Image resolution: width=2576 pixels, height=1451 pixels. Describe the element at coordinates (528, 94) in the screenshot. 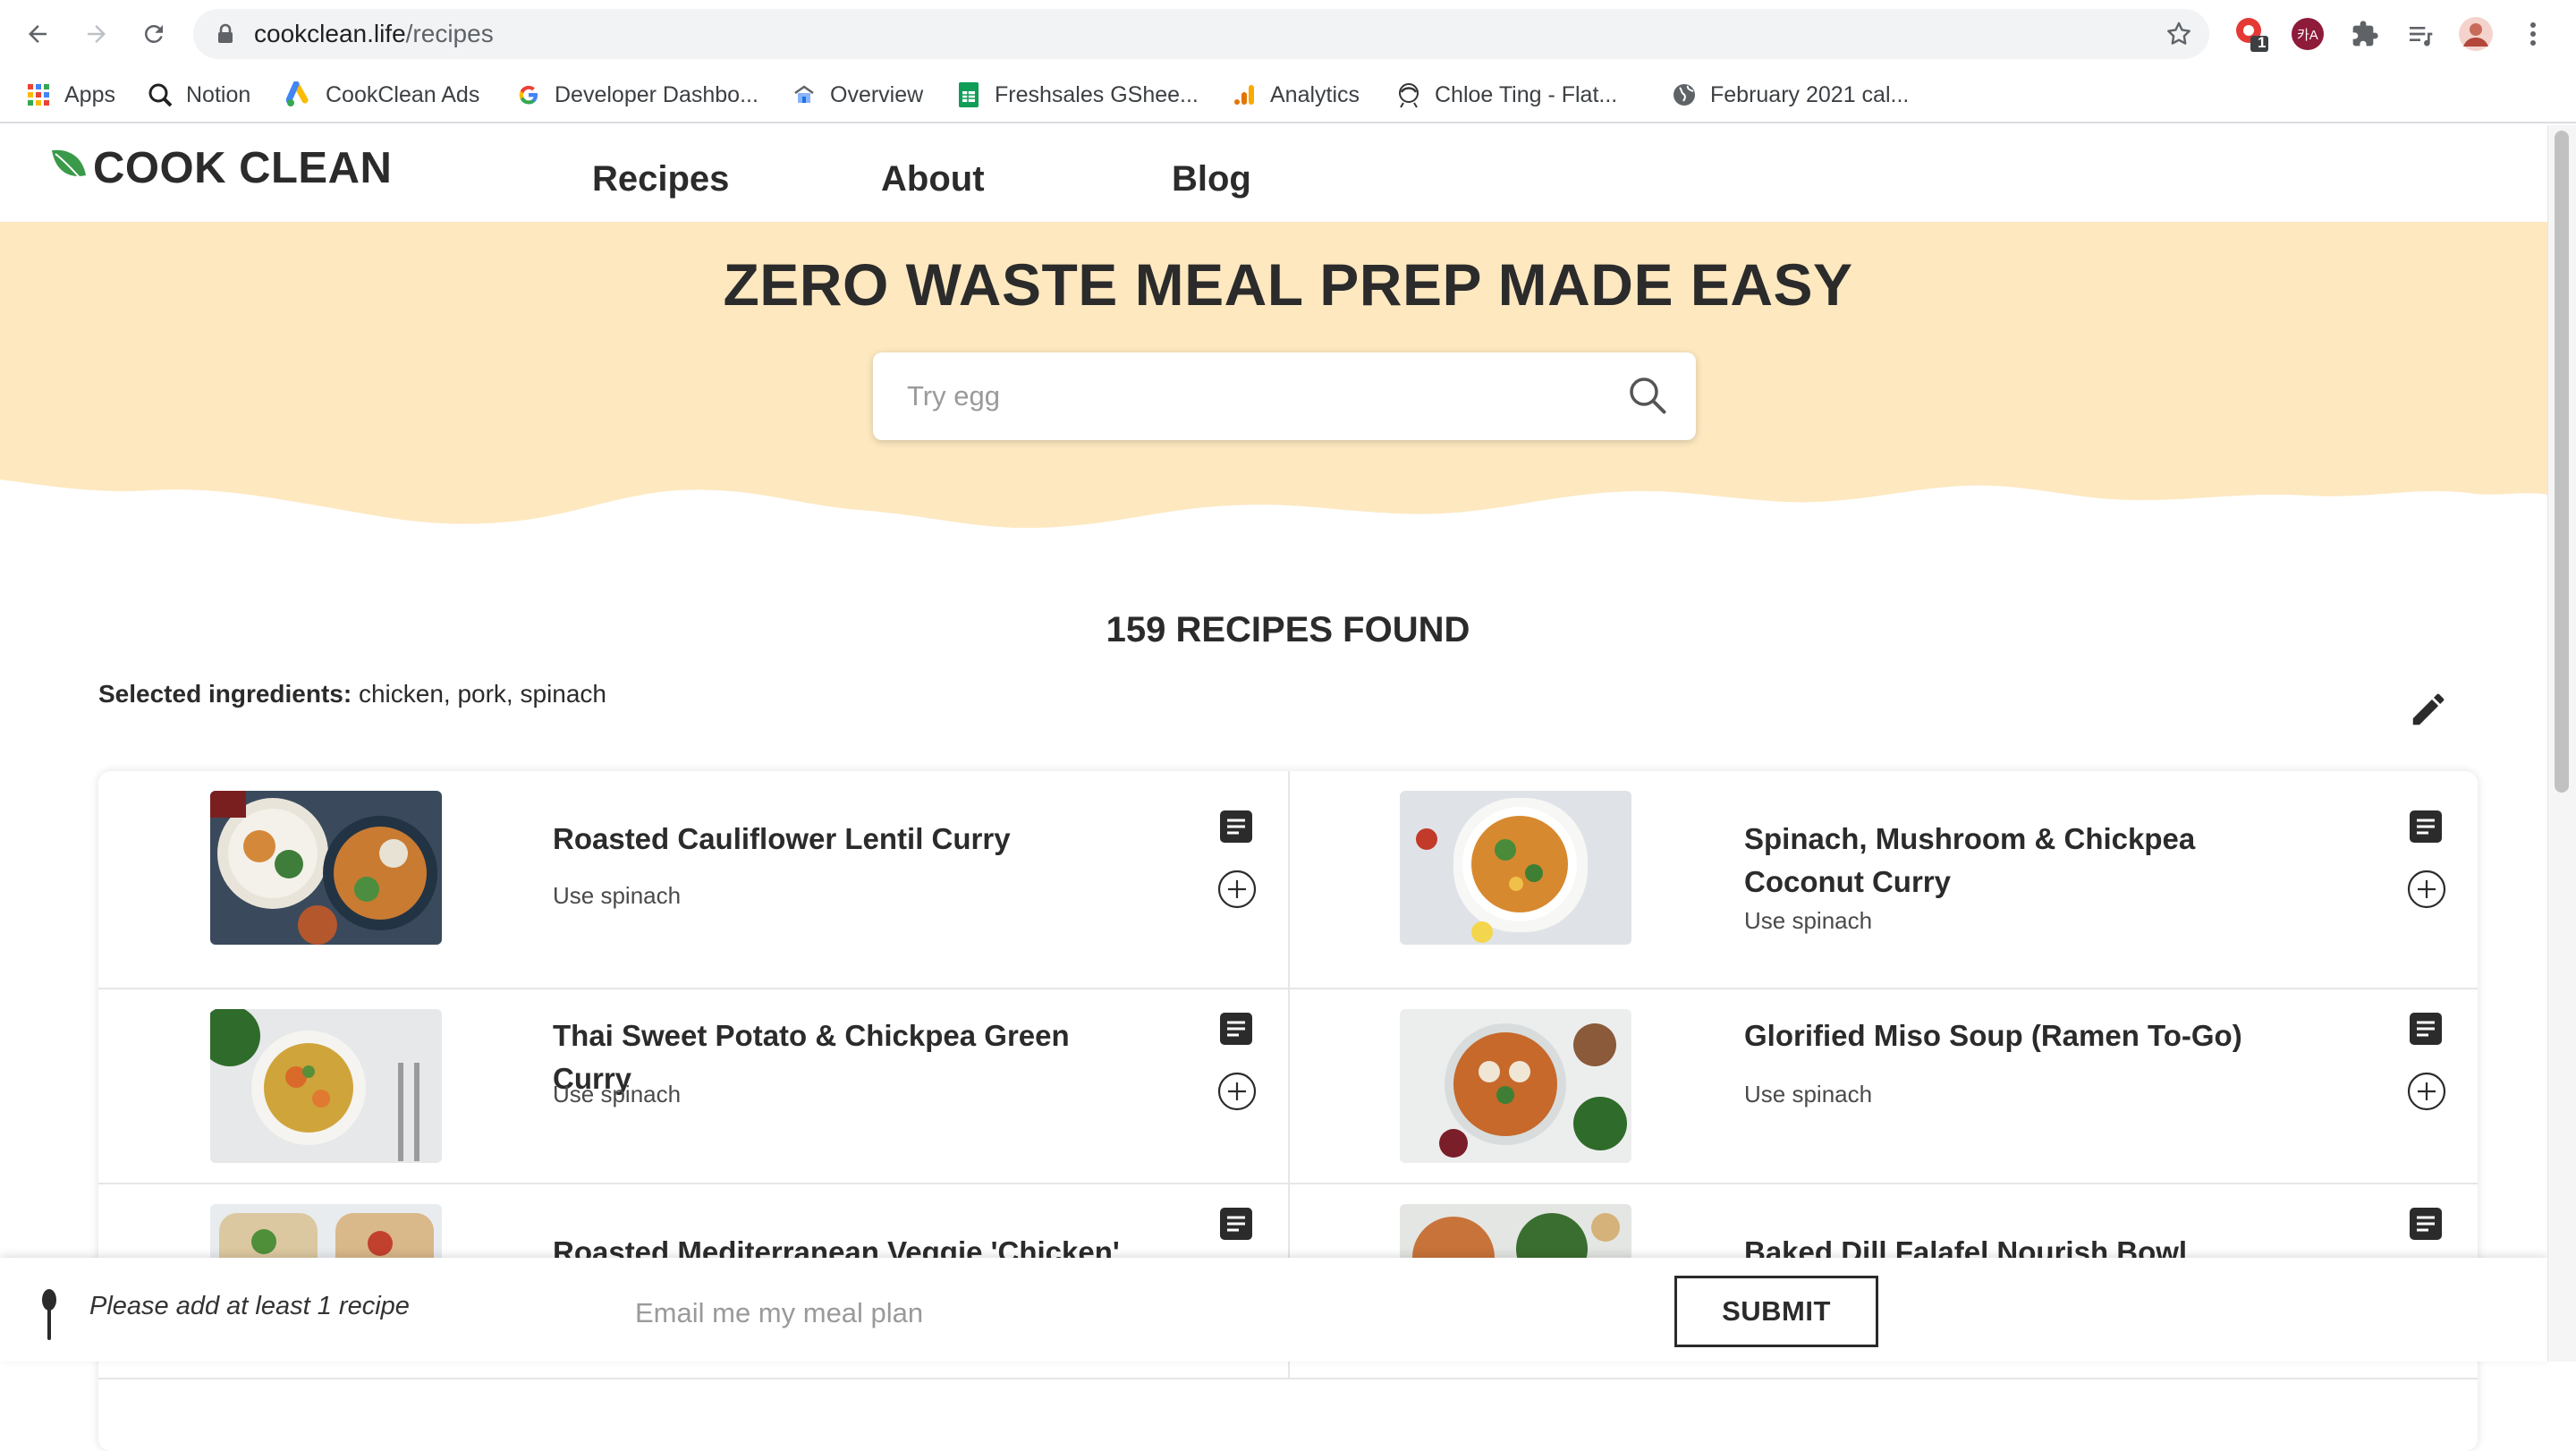

I see `google-g-icon` at that location.